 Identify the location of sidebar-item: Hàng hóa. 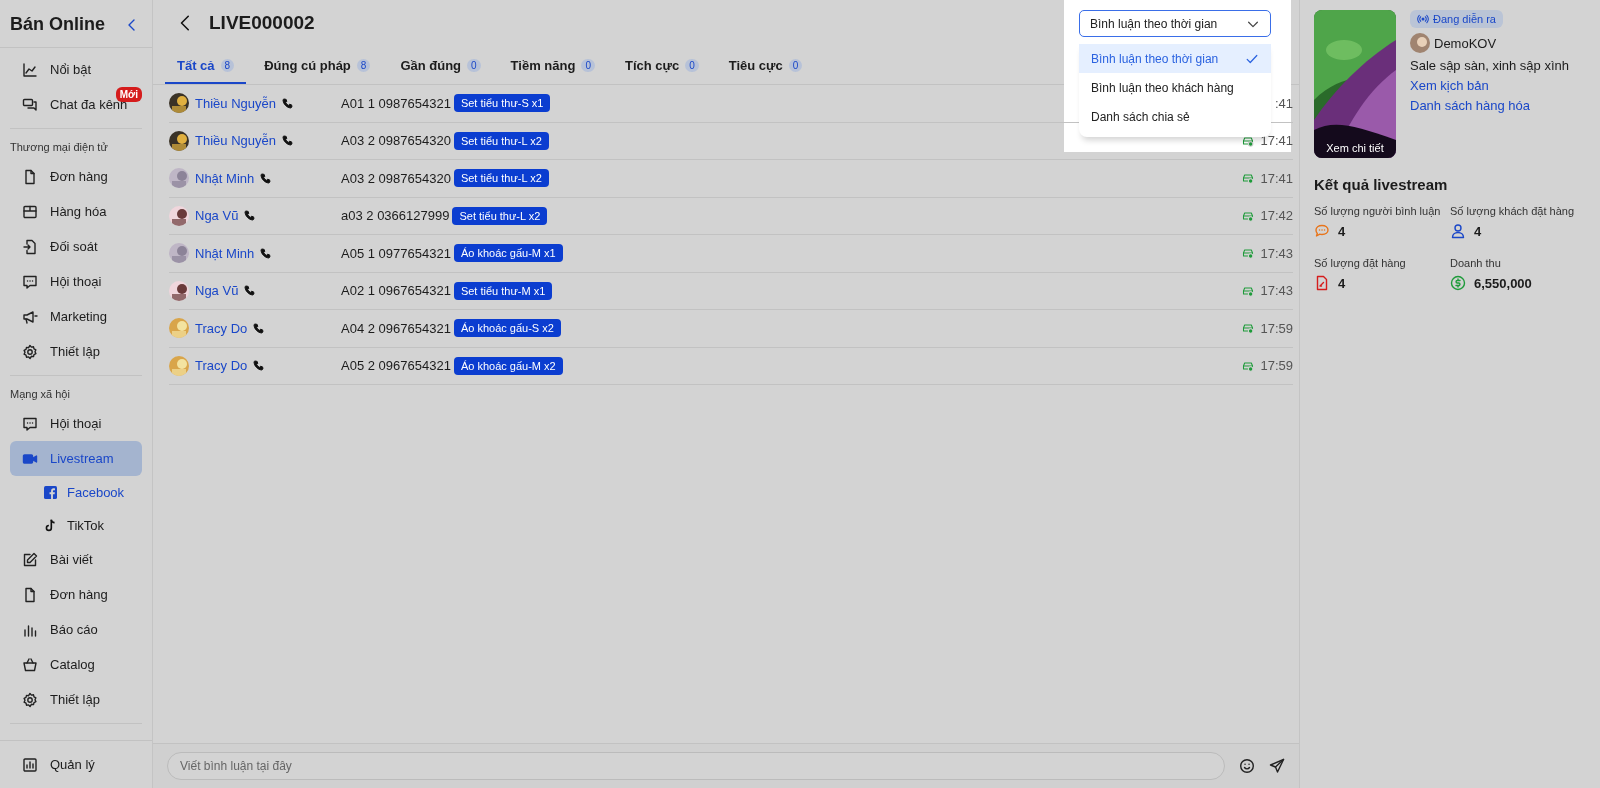
(76, 211).